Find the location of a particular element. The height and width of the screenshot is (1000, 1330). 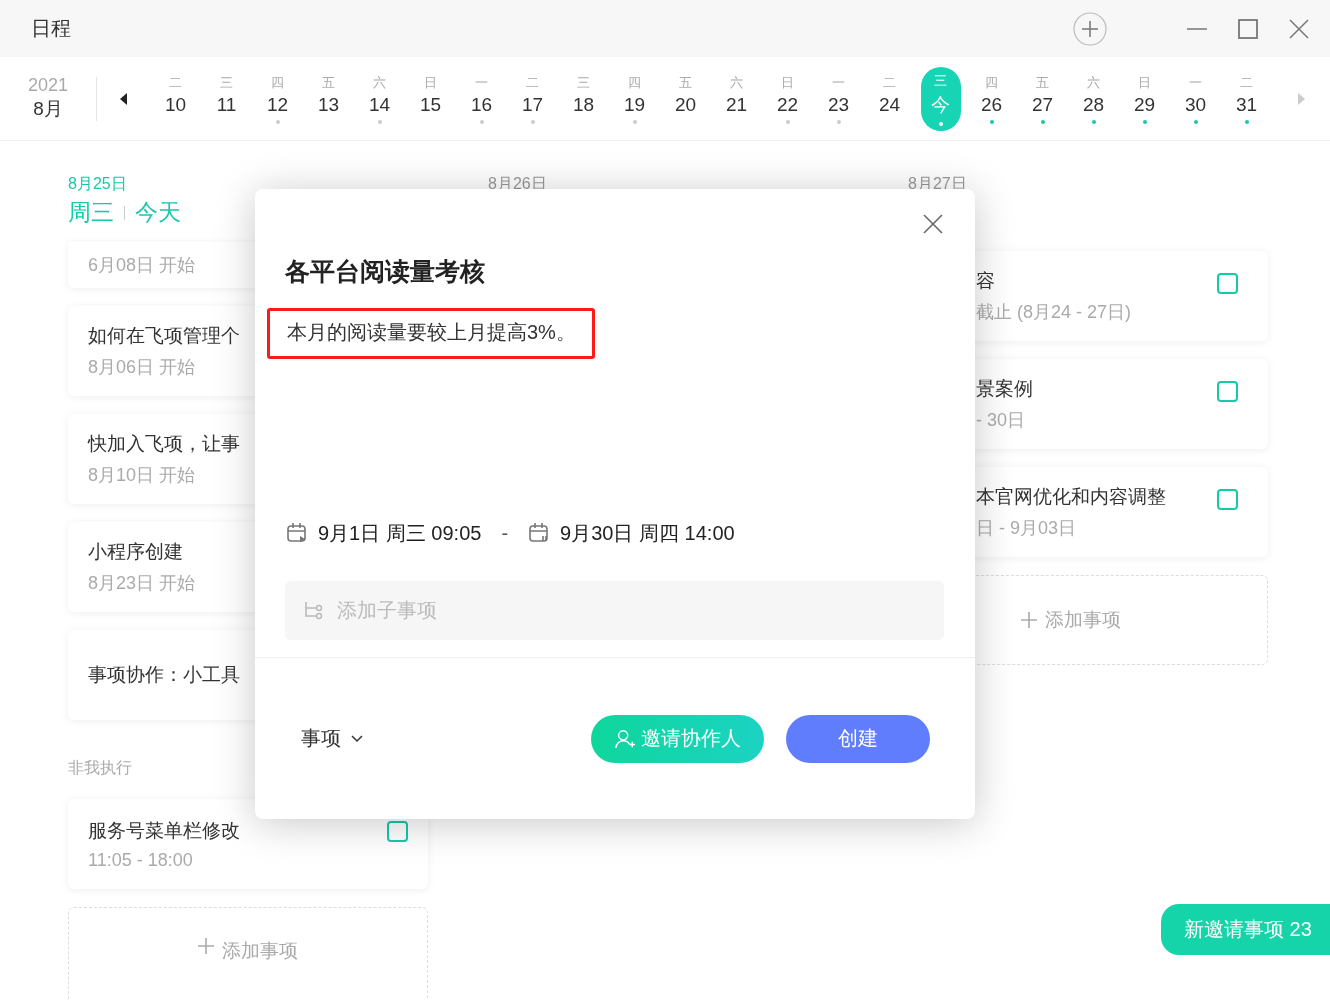

date-tab: 二 31 is located at coordinates (1246, 98).